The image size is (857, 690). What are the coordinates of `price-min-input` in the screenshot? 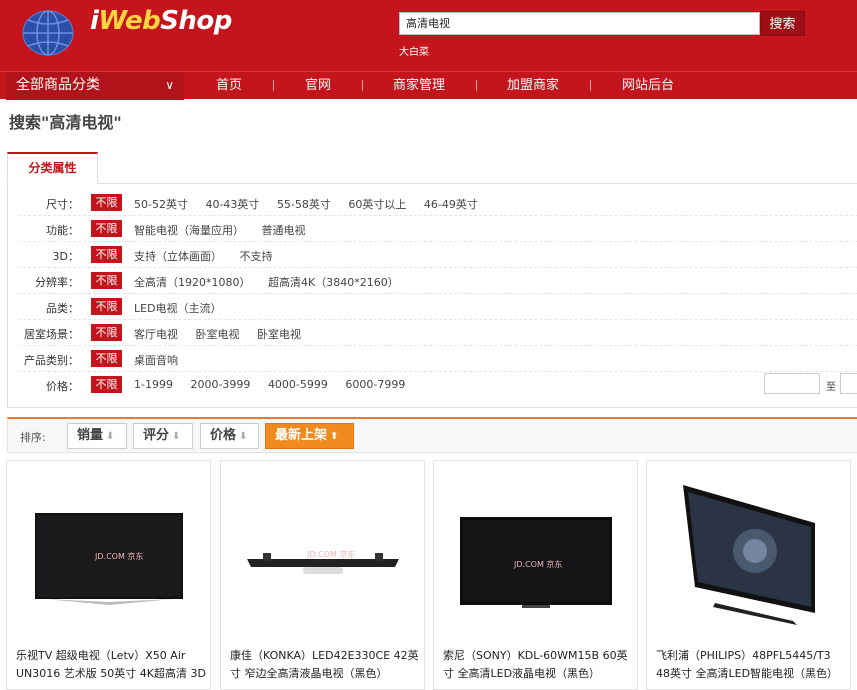 It's located at (792, 383).